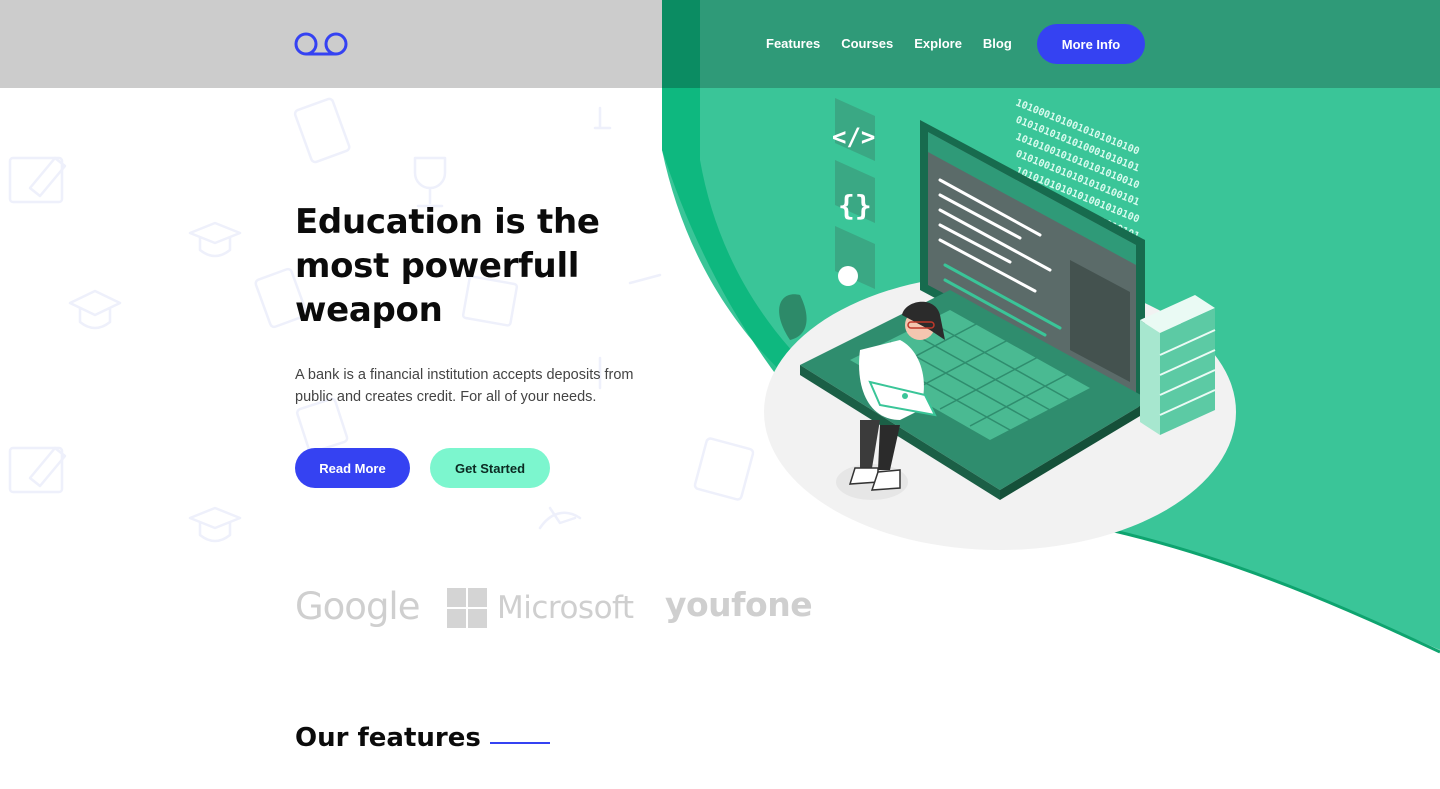 This screenshot has height=789, width=1440. I want to click on microsoft-windows-icon, so click(467, 608).